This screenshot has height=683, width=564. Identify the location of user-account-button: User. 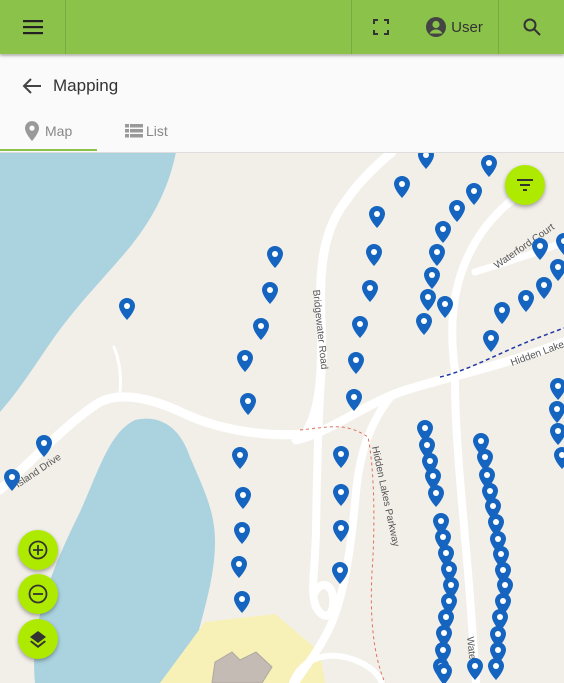
(454, 27).